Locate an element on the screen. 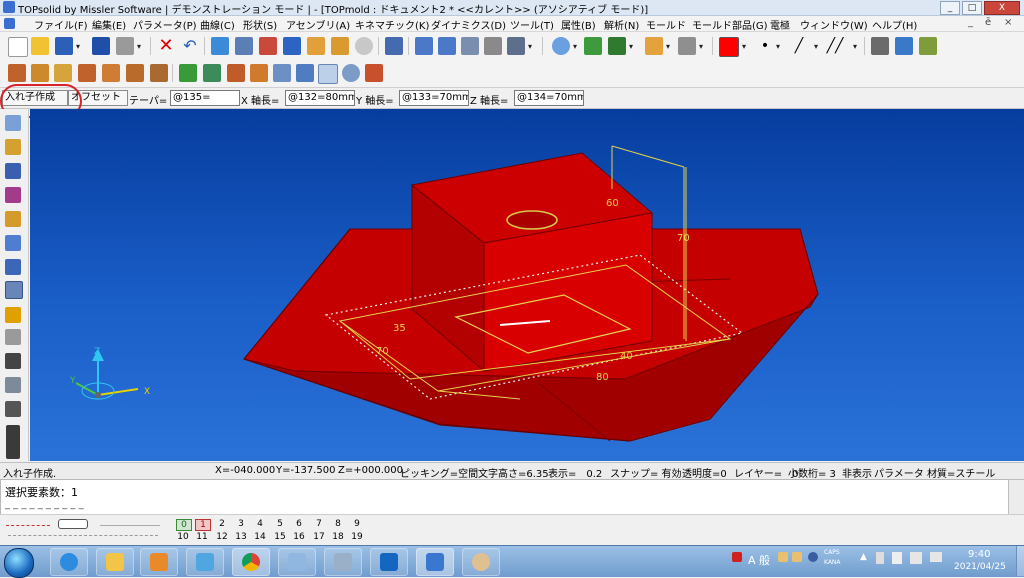 The width and height of the screenshot is (1024, 578). sketch-icon is located at coordinates (516, 46).